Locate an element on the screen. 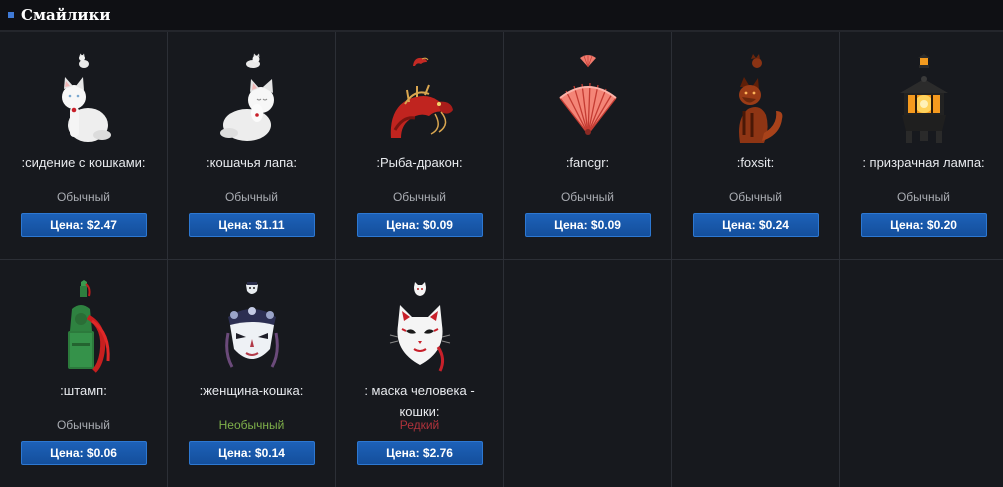 This screenshot has height=487, width=1003. sitting-cat-thumb-icon is located at coordinates (84, 61).